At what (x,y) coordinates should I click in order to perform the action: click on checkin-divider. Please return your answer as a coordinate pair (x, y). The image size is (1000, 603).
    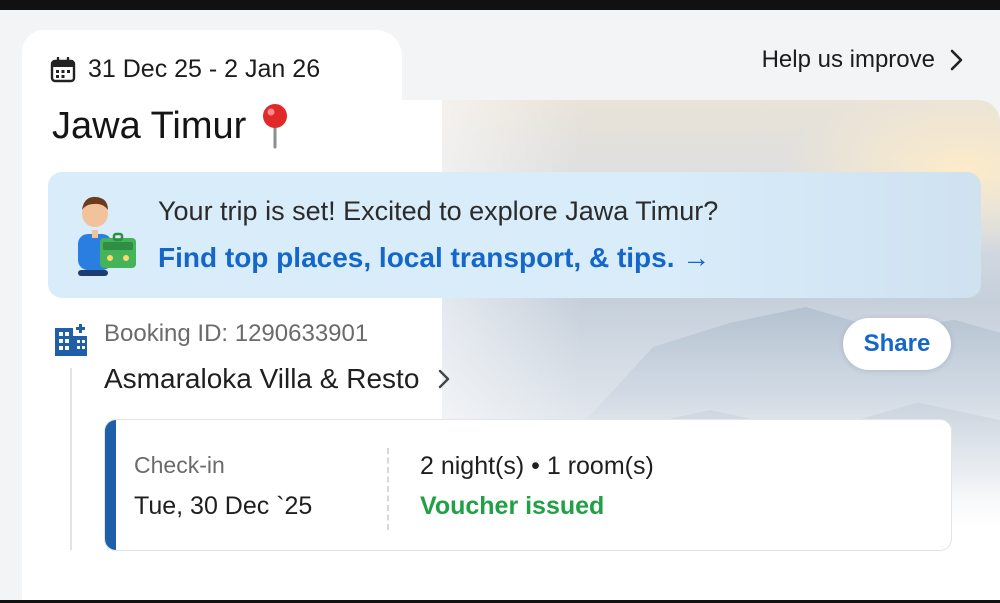
    Looking at the image, I should click on (388, 489).